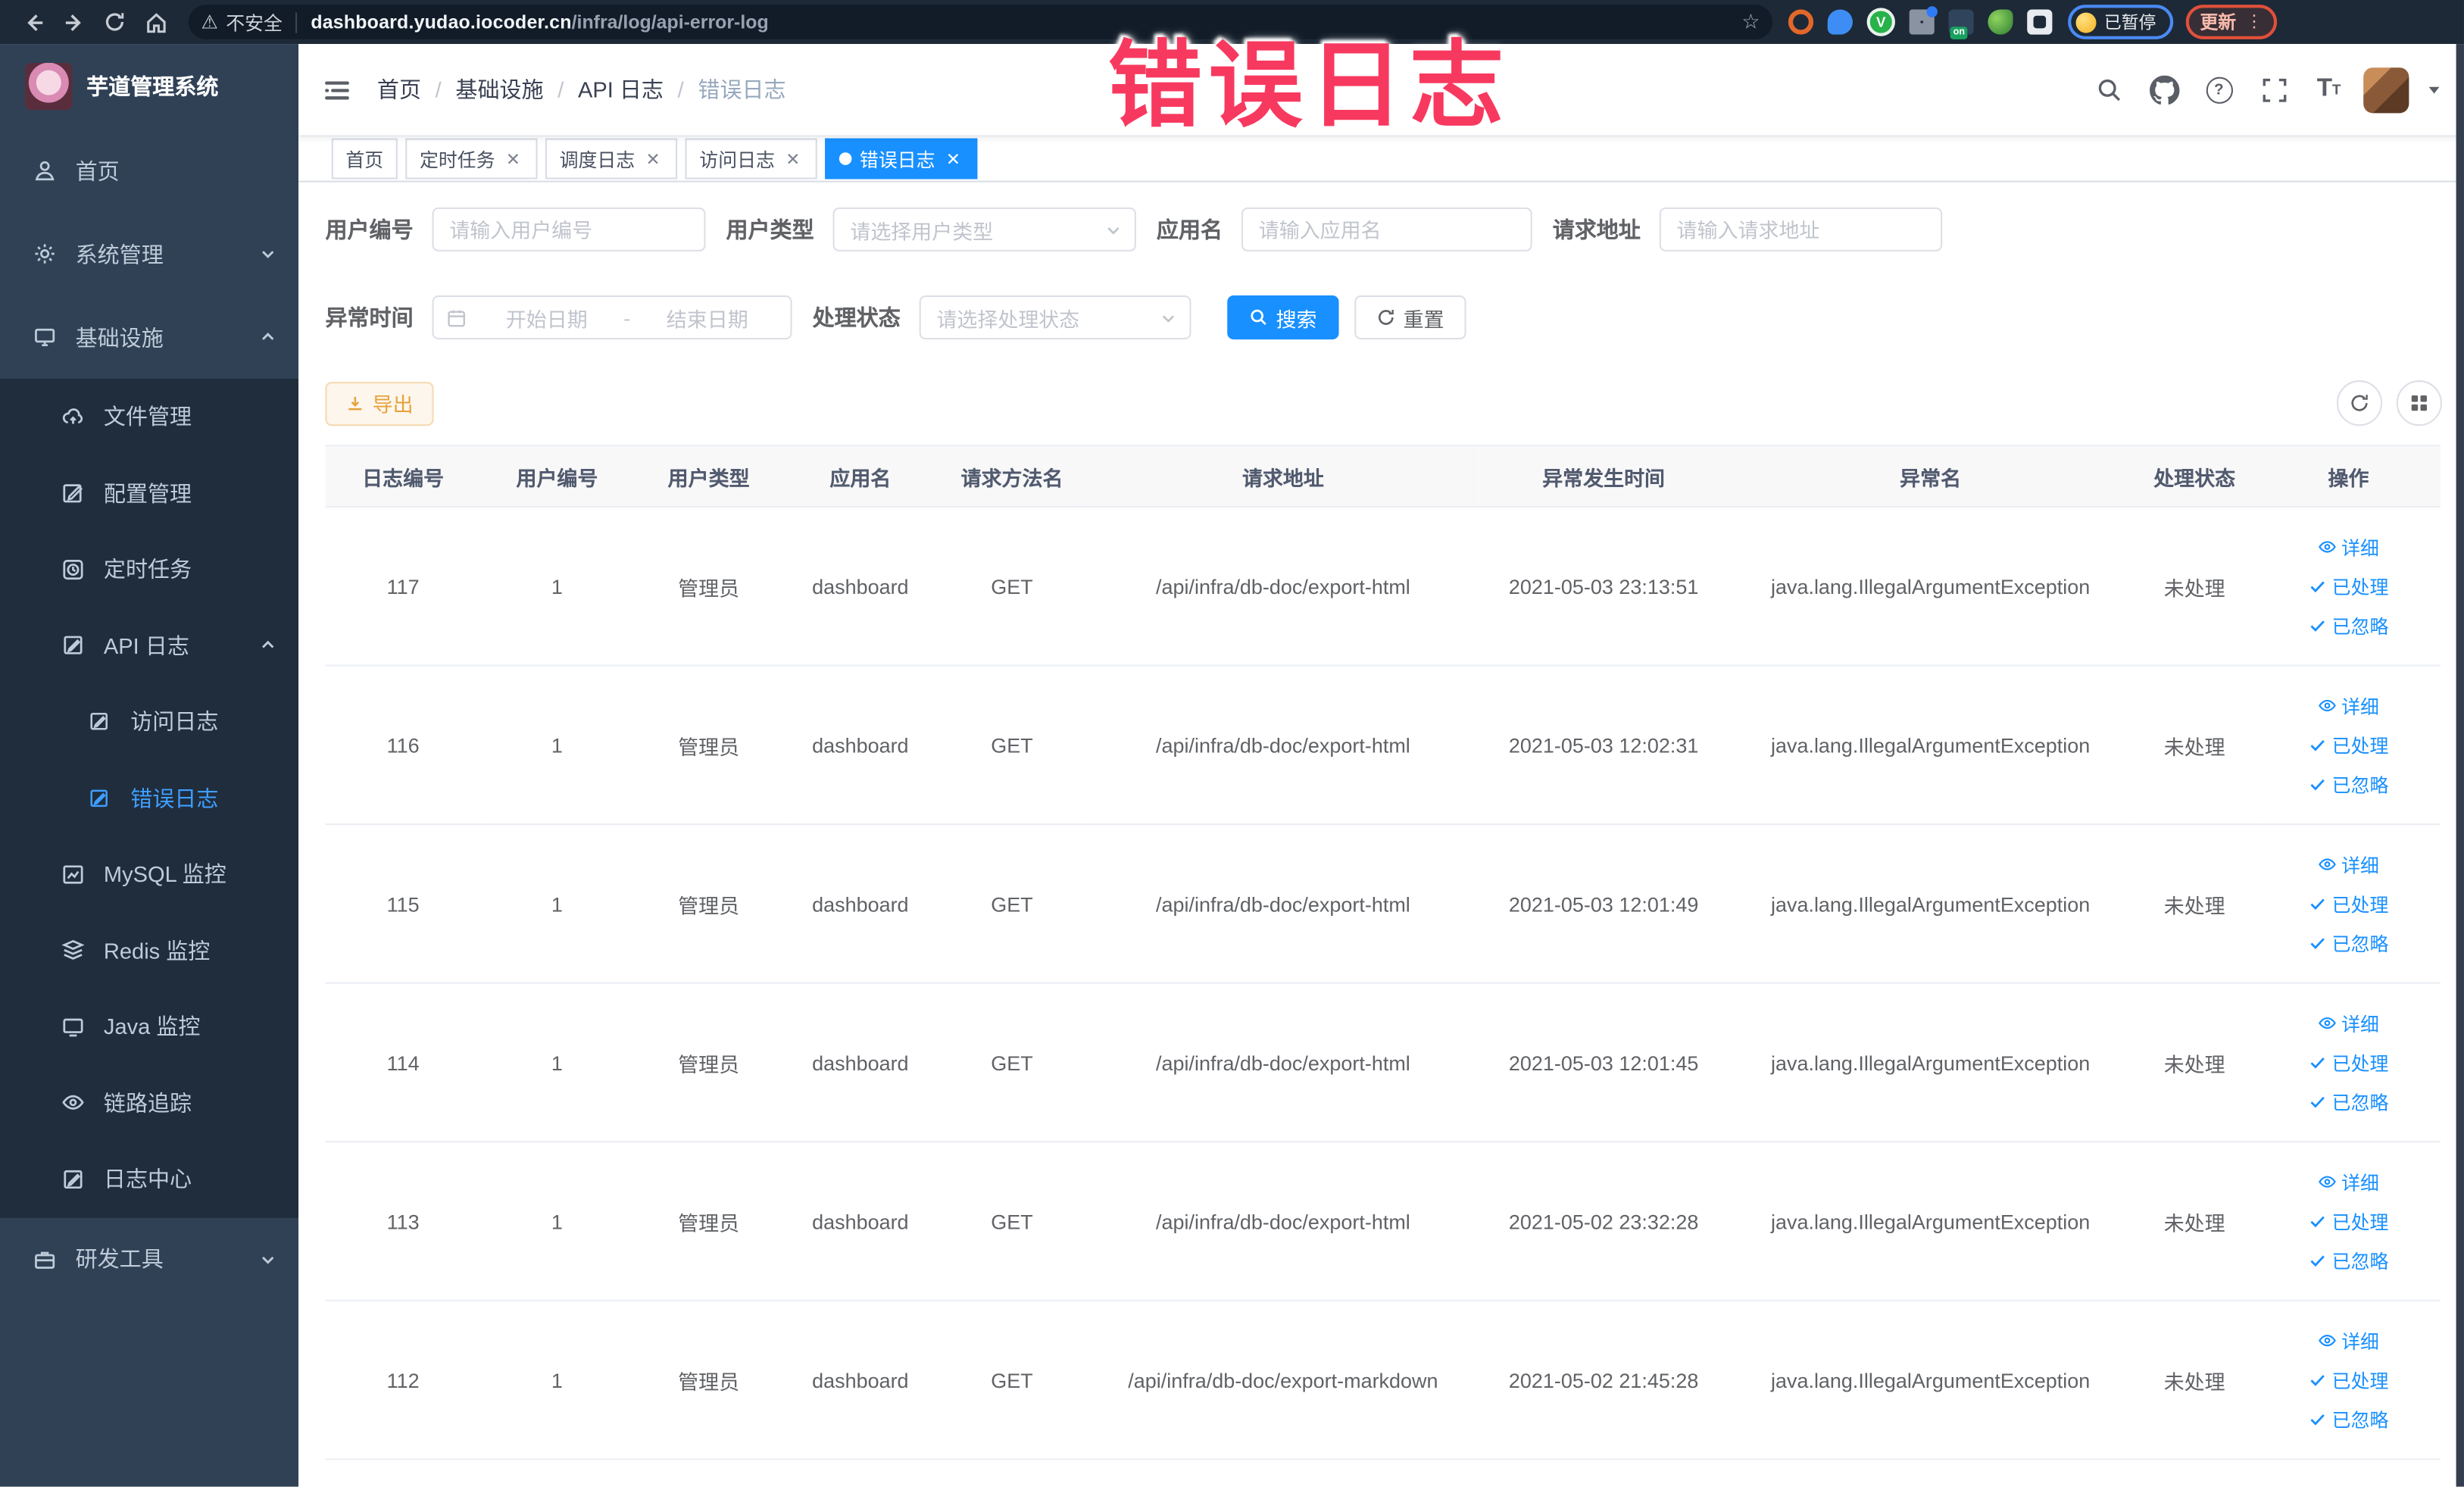  Describe the element at coordinates (1880, 22) in the screenshot. I see `extension-check-icon: V` at that location.